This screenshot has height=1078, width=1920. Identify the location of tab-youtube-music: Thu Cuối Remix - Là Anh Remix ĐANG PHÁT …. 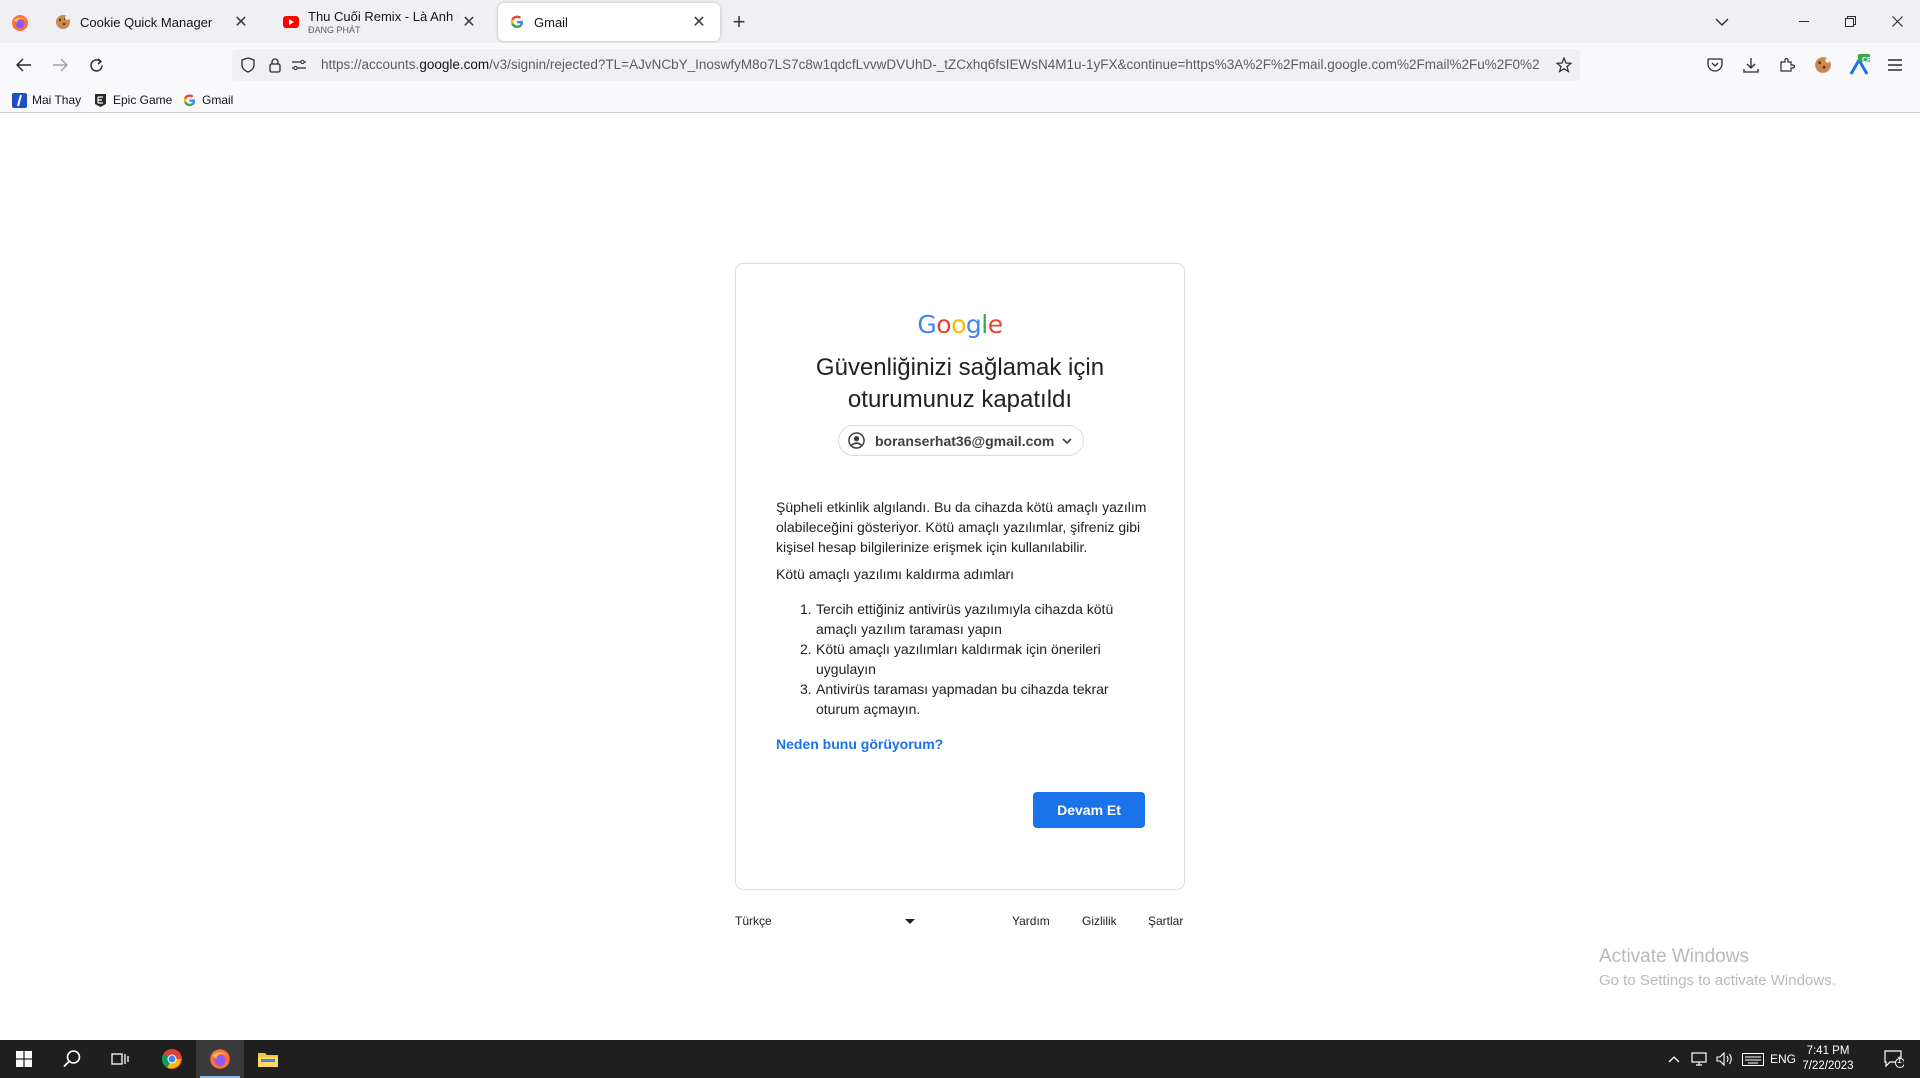
(381, 22).